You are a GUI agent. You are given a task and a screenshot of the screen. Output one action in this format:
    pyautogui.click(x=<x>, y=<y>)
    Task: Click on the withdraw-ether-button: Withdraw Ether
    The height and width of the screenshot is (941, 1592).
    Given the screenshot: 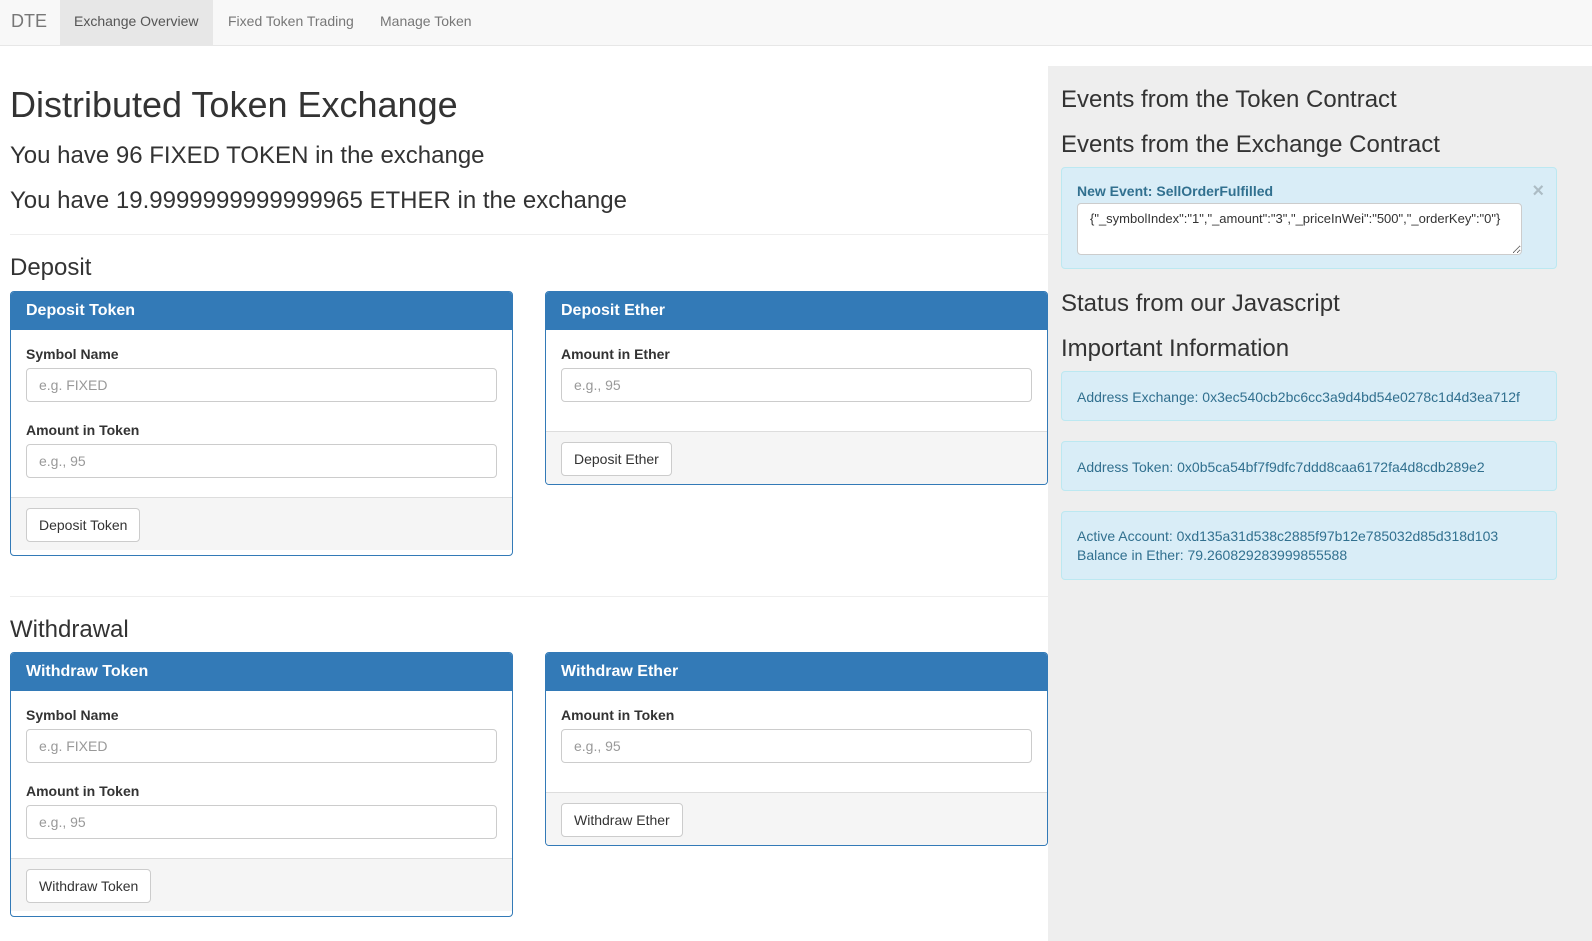 What is the action you would take?
    pyautogui.click(x=622, y=820)
    